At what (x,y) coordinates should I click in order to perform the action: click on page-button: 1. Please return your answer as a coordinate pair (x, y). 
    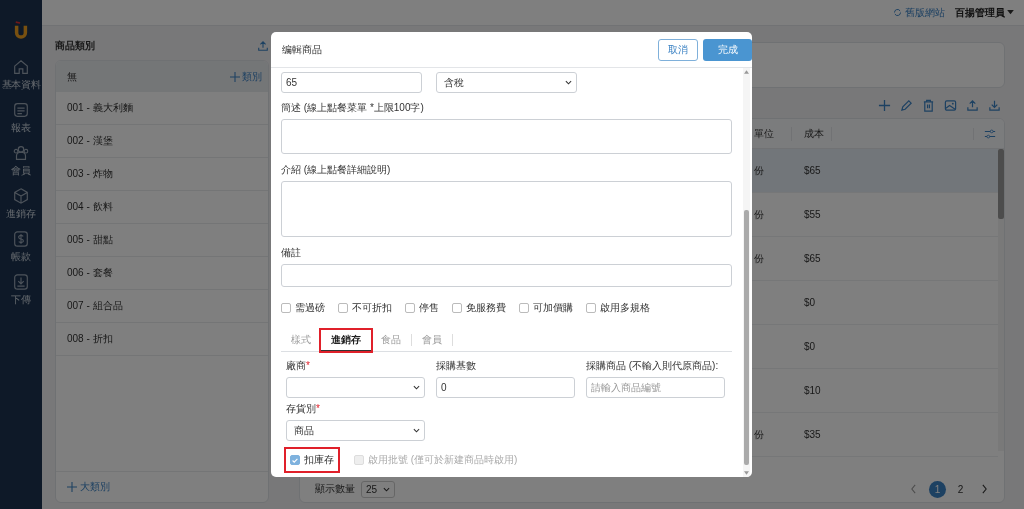
    Looking at the image, I should click on (937, 489).